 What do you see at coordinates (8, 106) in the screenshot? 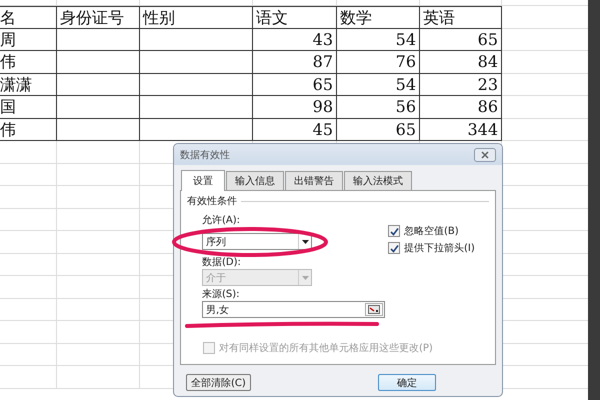
I see `table-cell: 国` at bounding box center [8, 106].